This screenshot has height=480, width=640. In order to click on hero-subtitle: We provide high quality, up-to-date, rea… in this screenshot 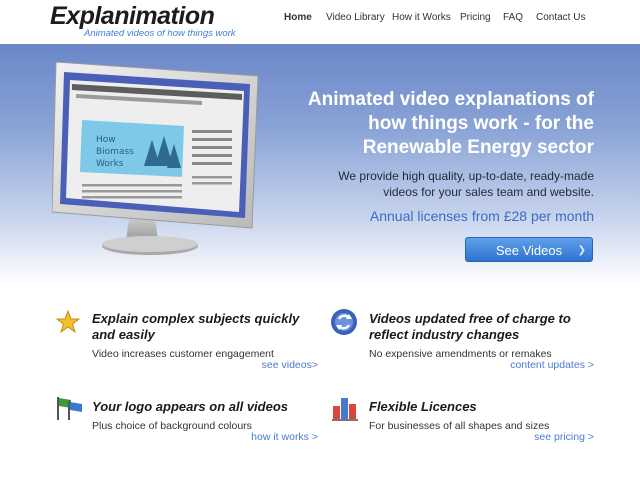, I will do `click(466, 184)`.